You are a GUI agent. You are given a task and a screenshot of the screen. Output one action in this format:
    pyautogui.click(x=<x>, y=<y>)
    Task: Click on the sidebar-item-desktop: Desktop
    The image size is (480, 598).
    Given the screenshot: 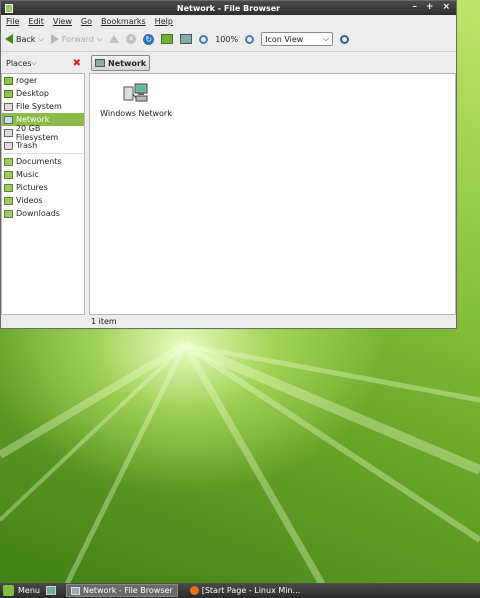 What is the action you would take?
    pyautogui.click(x=43, y=93)
    